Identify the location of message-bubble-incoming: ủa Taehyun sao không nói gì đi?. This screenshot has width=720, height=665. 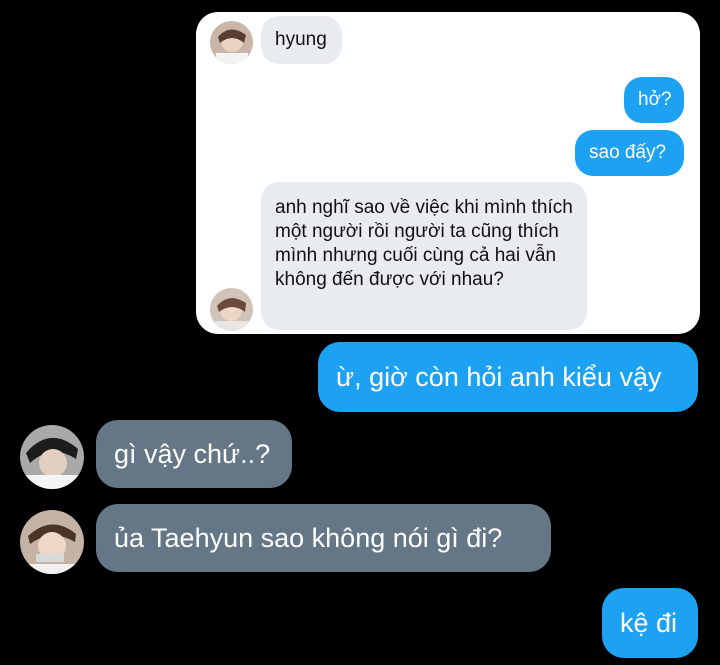
(323, 538).